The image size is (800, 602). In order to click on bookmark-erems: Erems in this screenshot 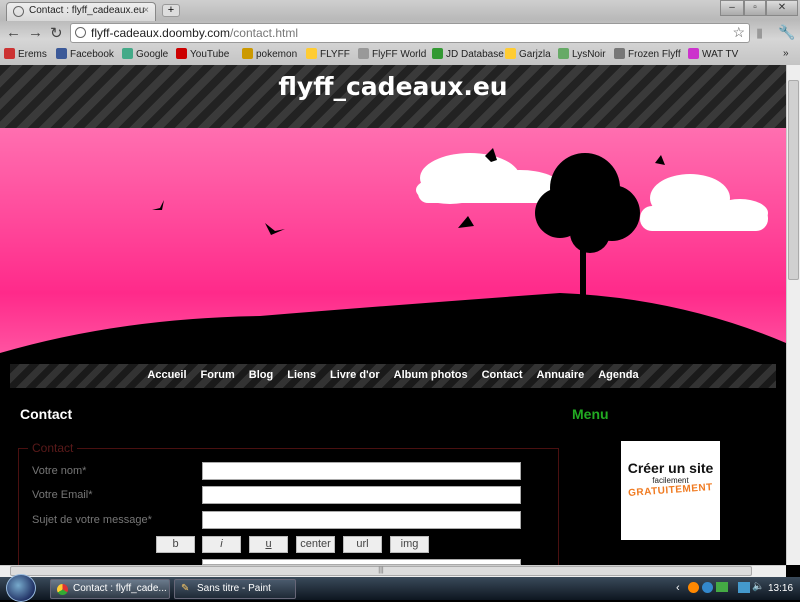, I will do `click(25, 54)`.